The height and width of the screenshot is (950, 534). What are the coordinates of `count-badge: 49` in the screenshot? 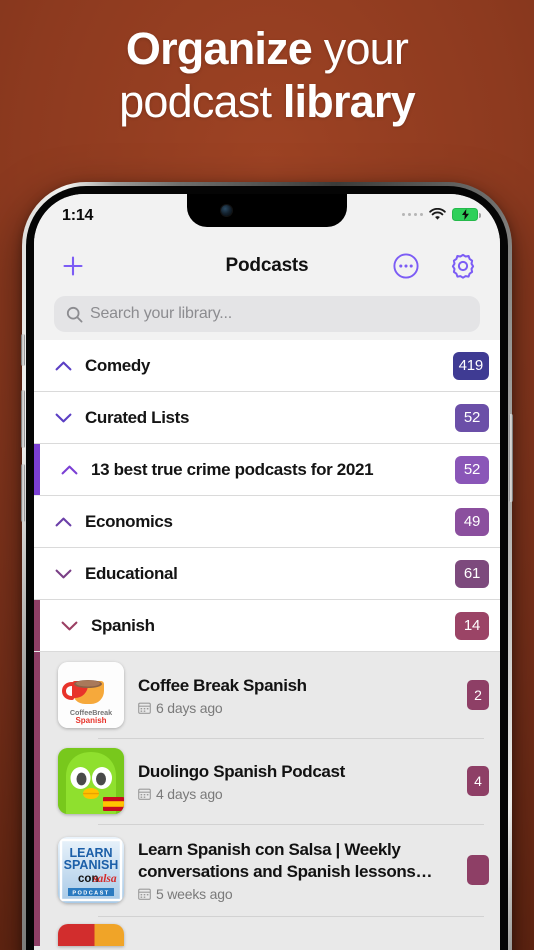 It's located at (472, 521).